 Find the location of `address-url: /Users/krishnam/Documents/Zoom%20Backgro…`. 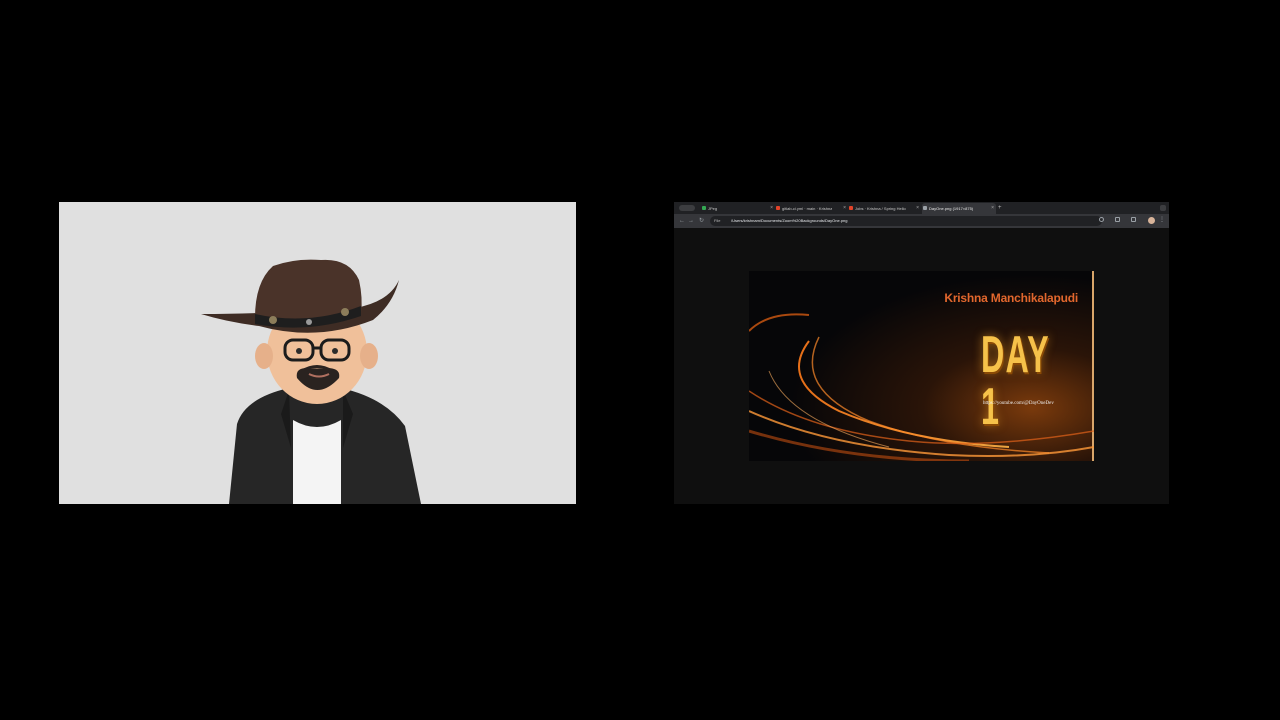

address-url: /Users/krishnam/Documents/Zoom%20Backgro… is located at coordinates (789, 221).